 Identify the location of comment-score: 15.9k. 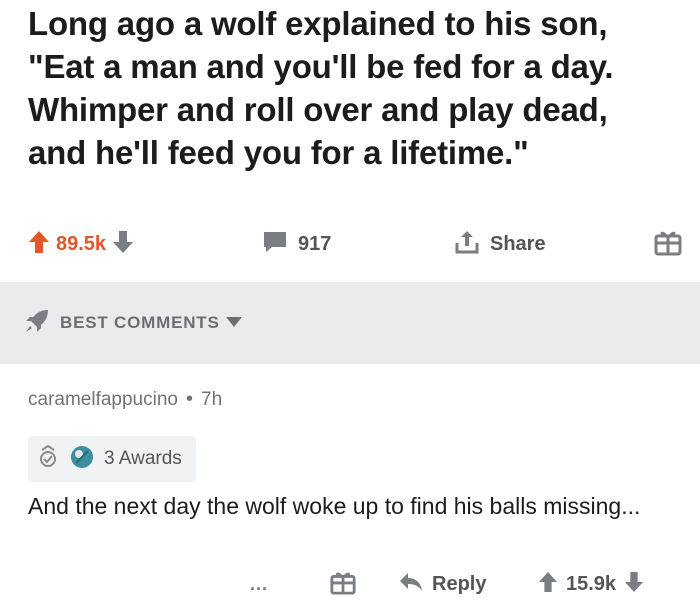
(591, 583).